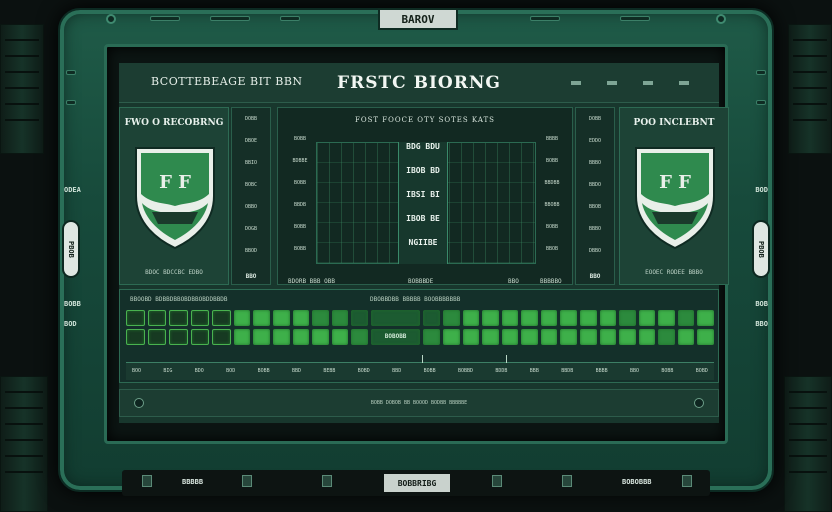 This screenshot has width=832, height=512. I want to click on side-button-left: PBOB, so click(71, 249).